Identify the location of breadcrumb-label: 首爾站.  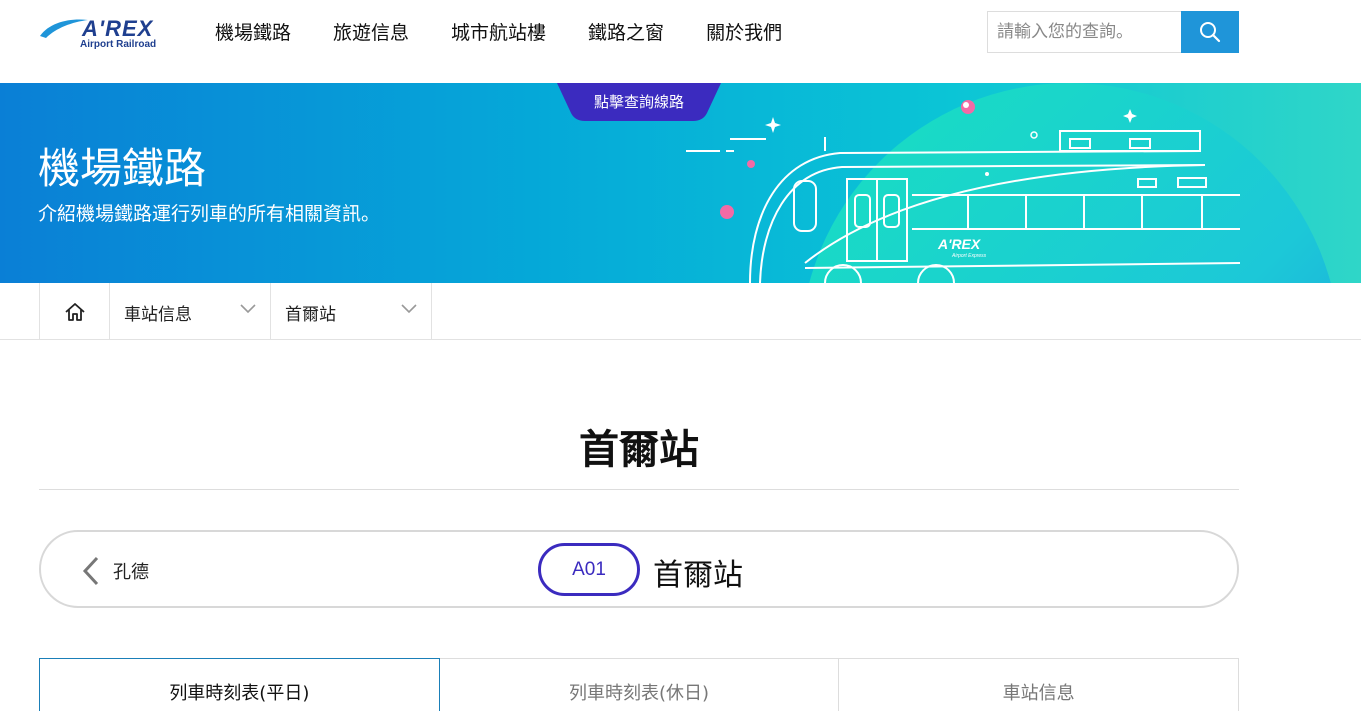
(310, 315).